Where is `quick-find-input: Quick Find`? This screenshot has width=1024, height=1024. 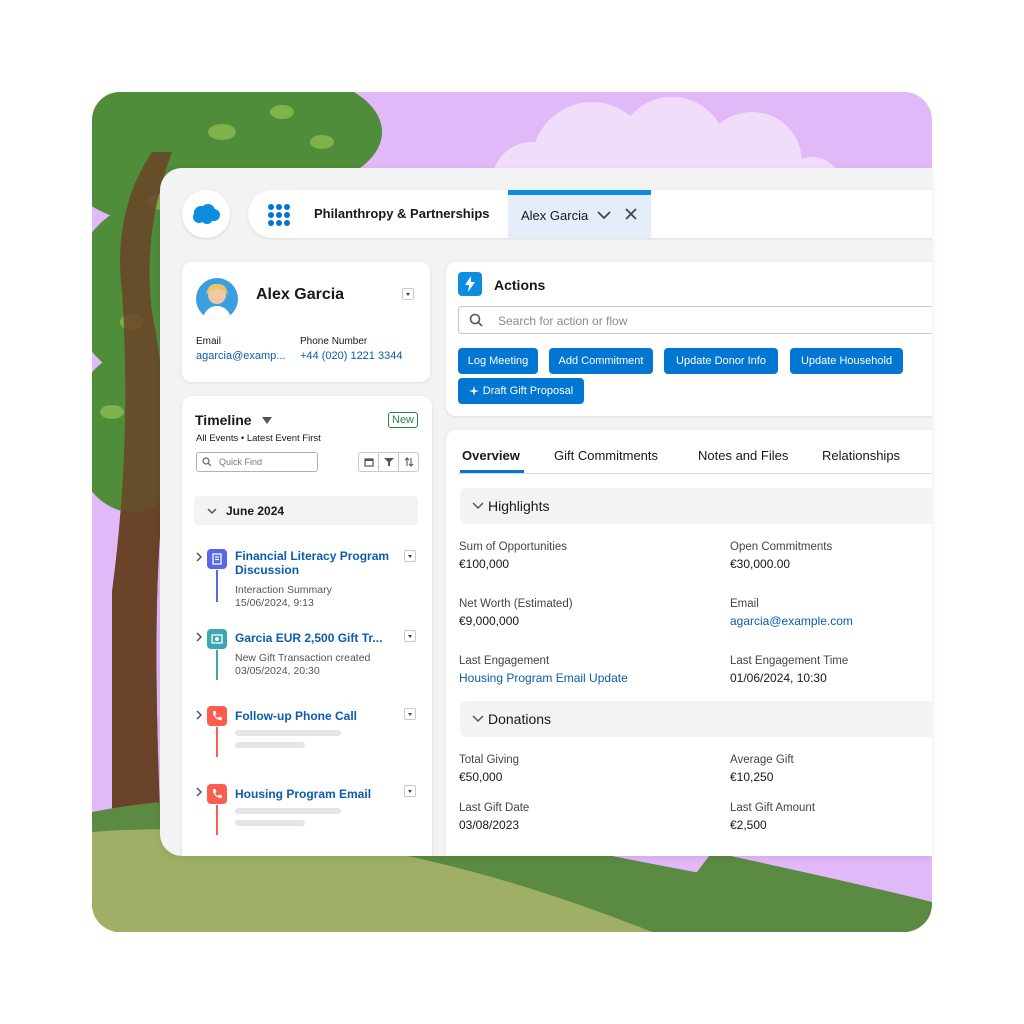
quick-find-input: Quick Find is located at coordinates (257, 462).